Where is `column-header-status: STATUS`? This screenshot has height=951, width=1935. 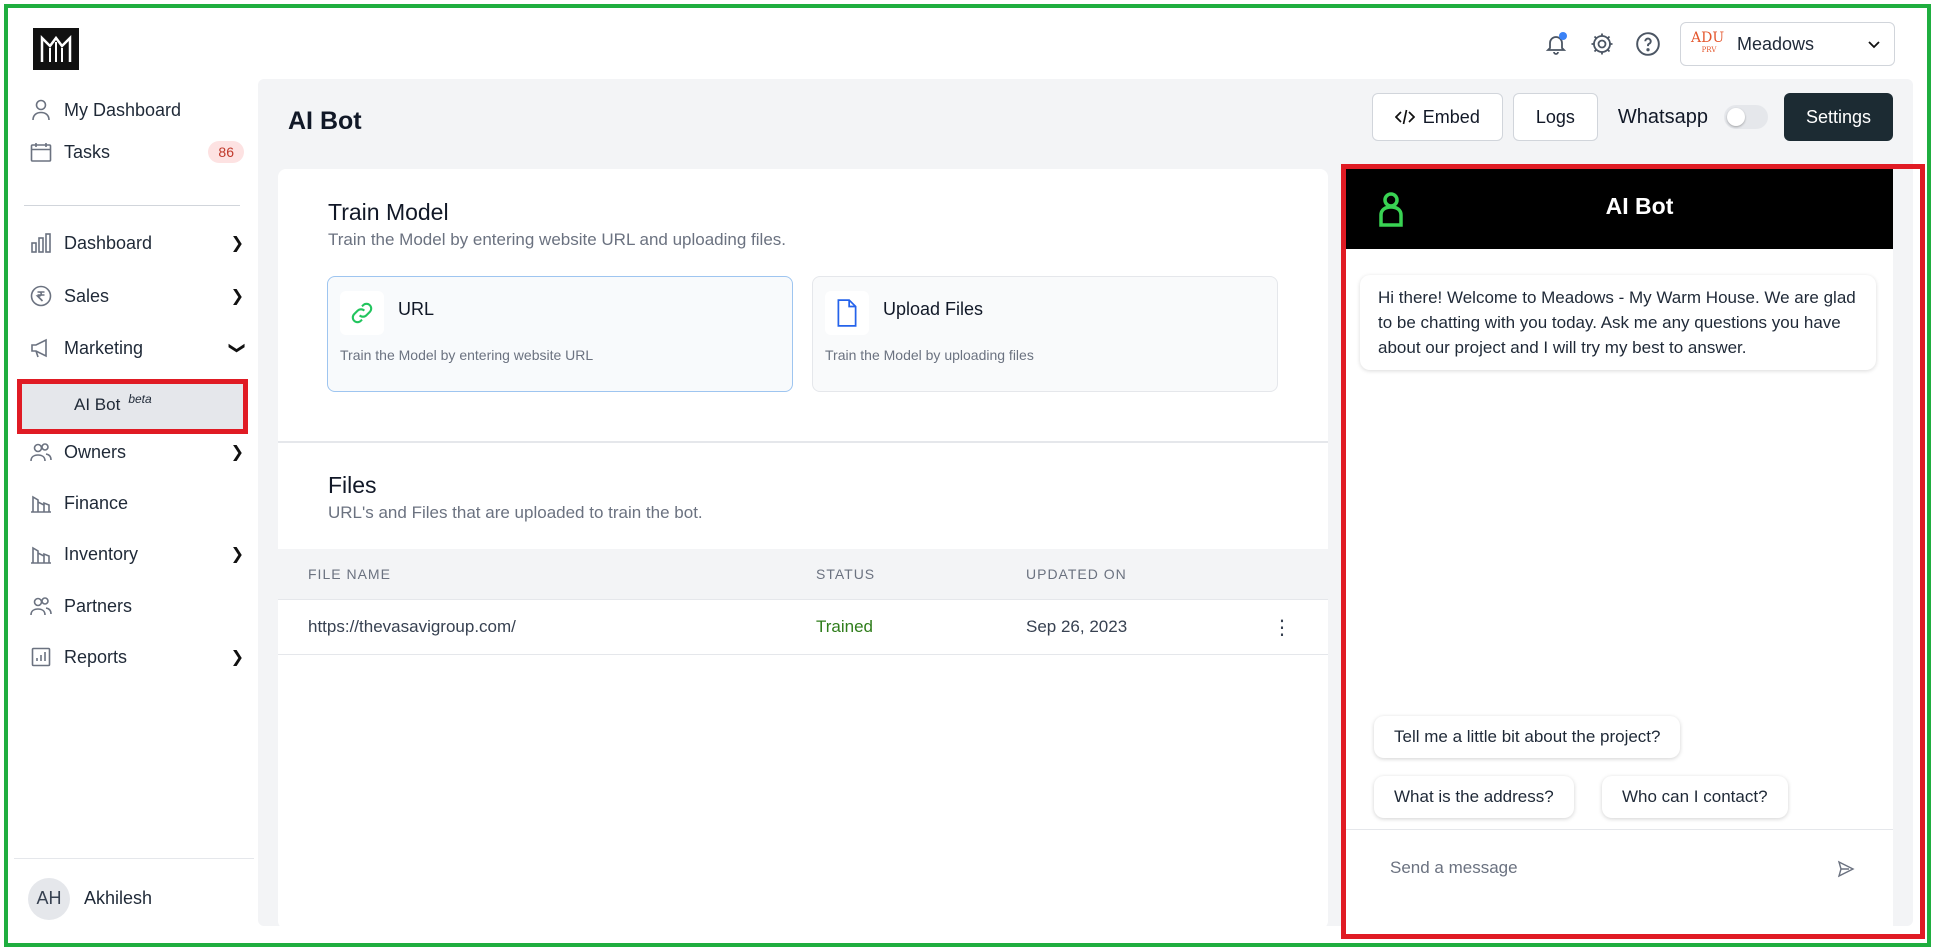
column-header-status: STATUS is located at coordinates (846, 574).